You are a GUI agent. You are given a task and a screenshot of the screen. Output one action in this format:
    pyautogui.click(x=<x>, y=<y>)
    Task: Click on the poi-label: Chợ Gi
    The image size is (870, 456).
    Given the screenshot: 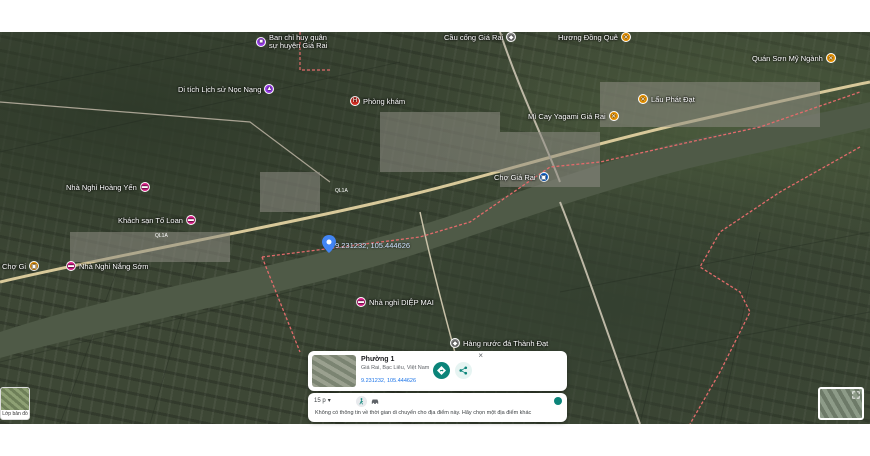 What is the action you would take?
    pyautogui.click(x=14, y=266)
    